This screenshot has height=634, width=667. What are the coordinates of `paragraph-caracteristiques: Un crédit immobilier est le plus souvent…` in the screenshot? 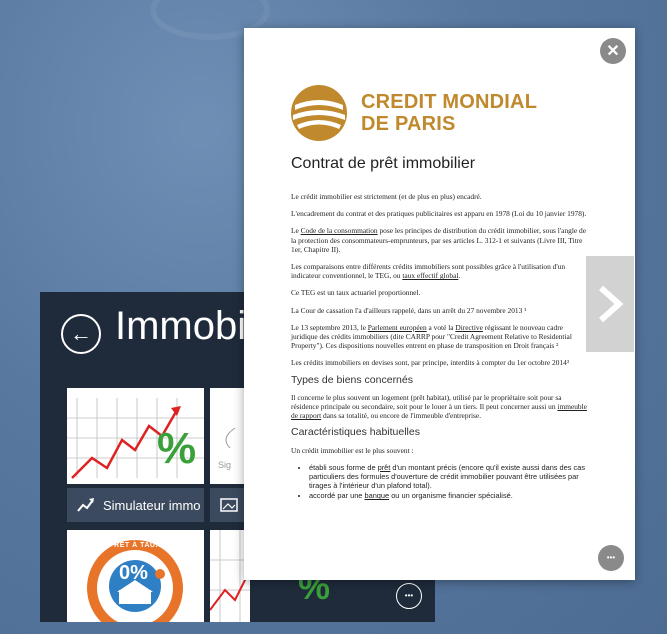 It's located at (352, 450).